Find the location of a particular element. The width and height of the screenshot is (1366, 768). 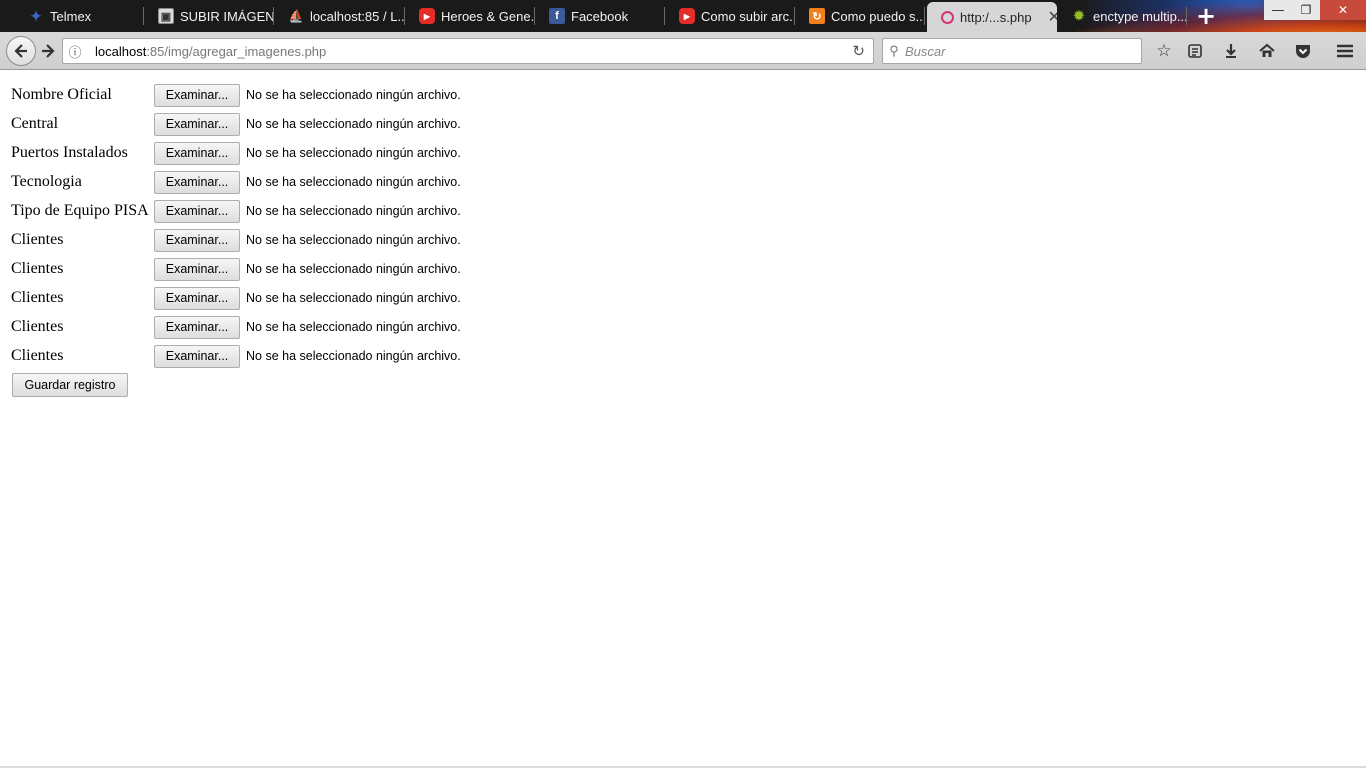

facebook-icon: f is located at coordinates (557, 16).